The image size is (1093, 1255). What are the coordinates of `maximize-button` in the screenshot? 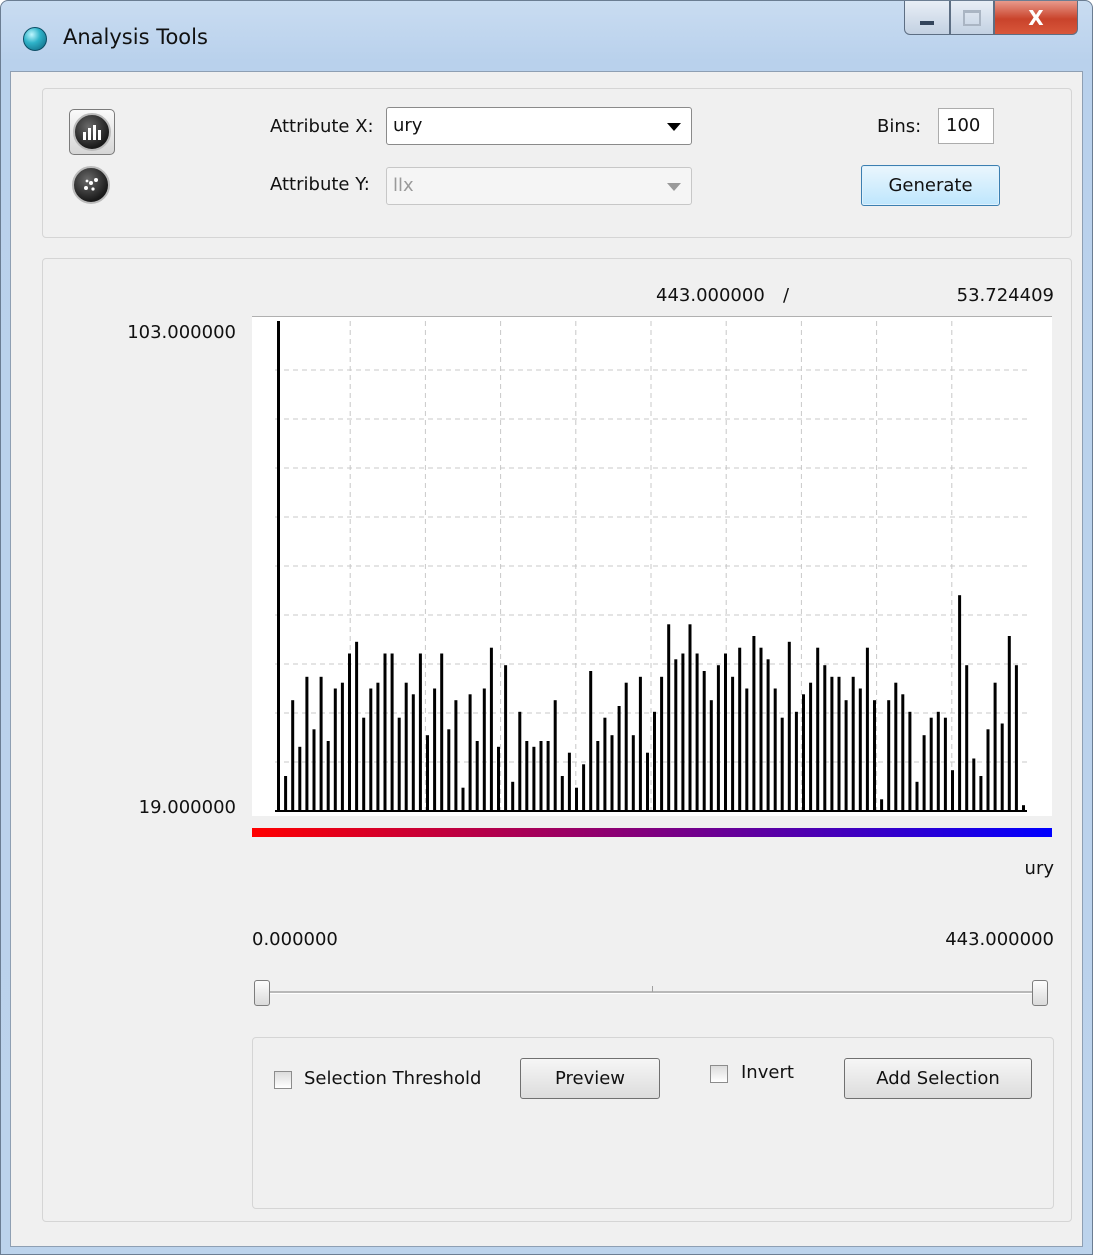 It's located at (972, 18).